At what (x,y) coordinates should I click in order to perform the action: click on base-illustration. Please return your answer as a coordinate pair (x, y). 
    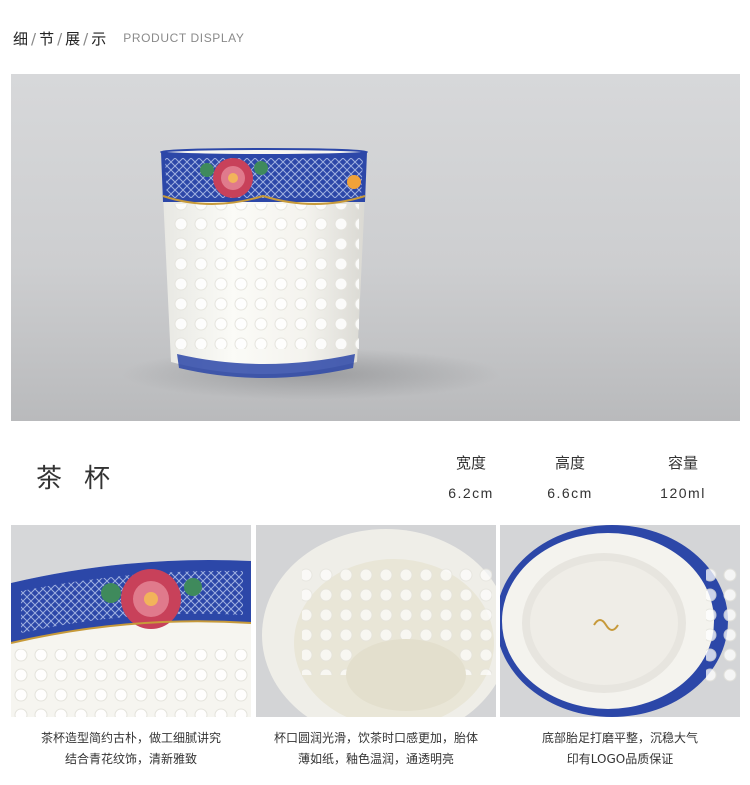
    Looking at the image, I should click on (620, 621).